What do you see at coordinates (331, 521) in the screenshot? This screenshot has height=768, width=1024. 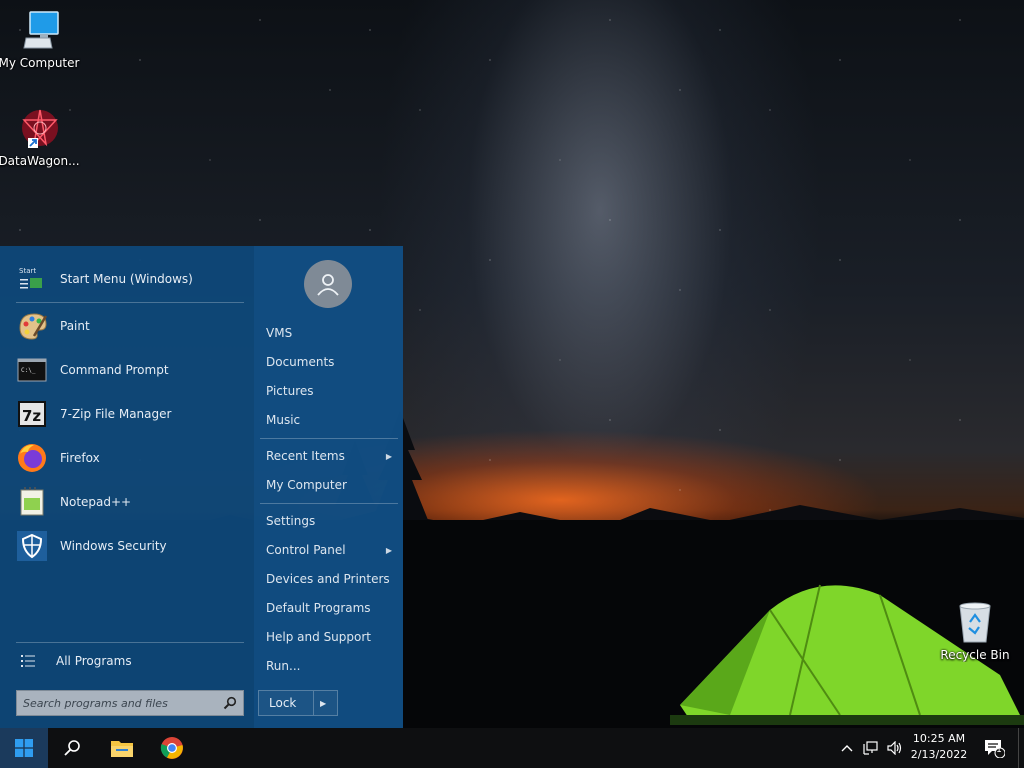 I see `menu-item-settings: Settings` at bounding box center [331, 521].